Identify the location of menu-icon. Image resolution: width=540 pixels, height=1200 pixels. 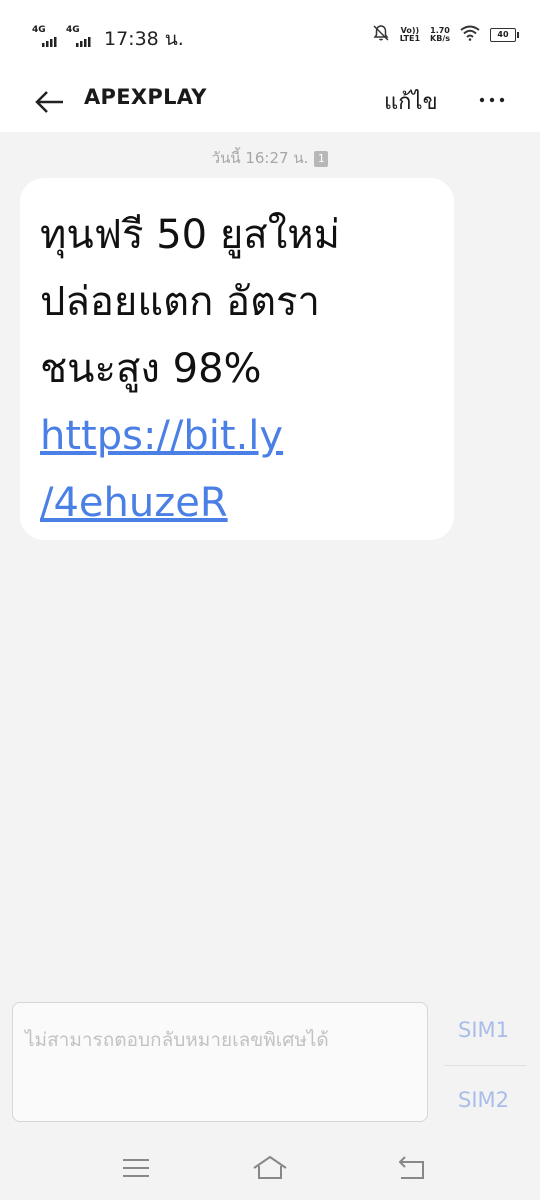
(136, 1168).